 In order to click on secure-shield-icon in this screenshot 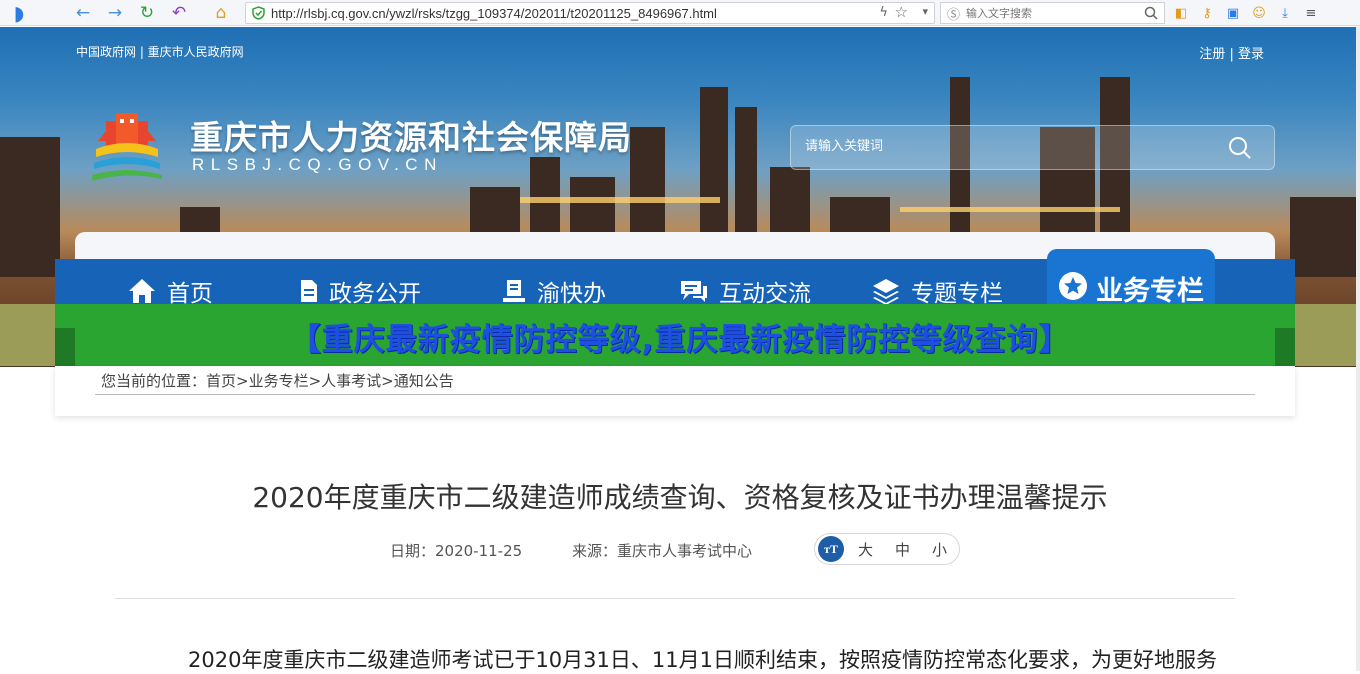, I will do `click(258, 13)`.